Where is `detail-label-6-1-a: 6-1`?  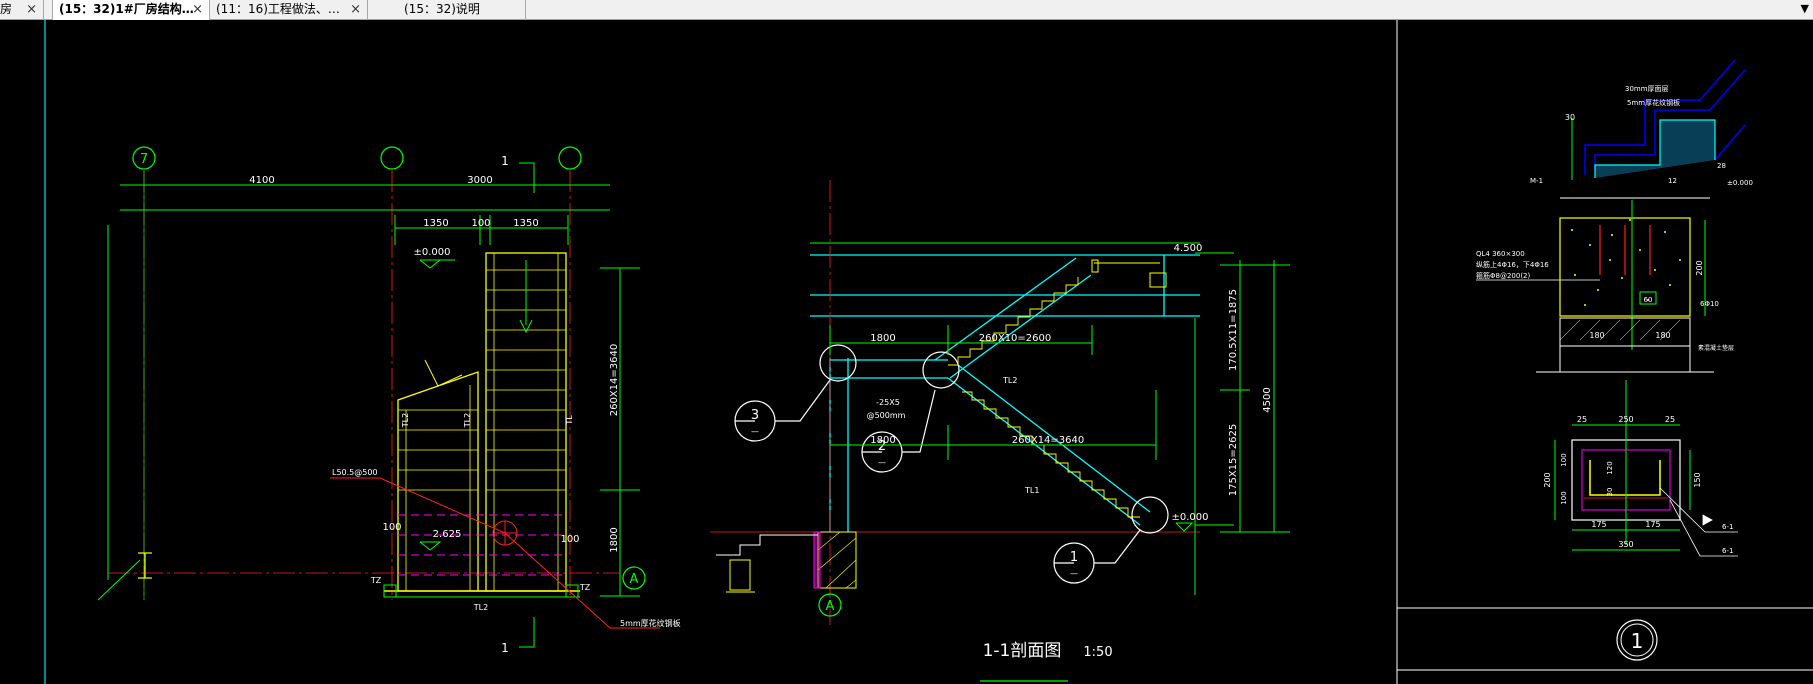
detail-label-6-1-a: 6-1 is located at coordinates (1727, 527).